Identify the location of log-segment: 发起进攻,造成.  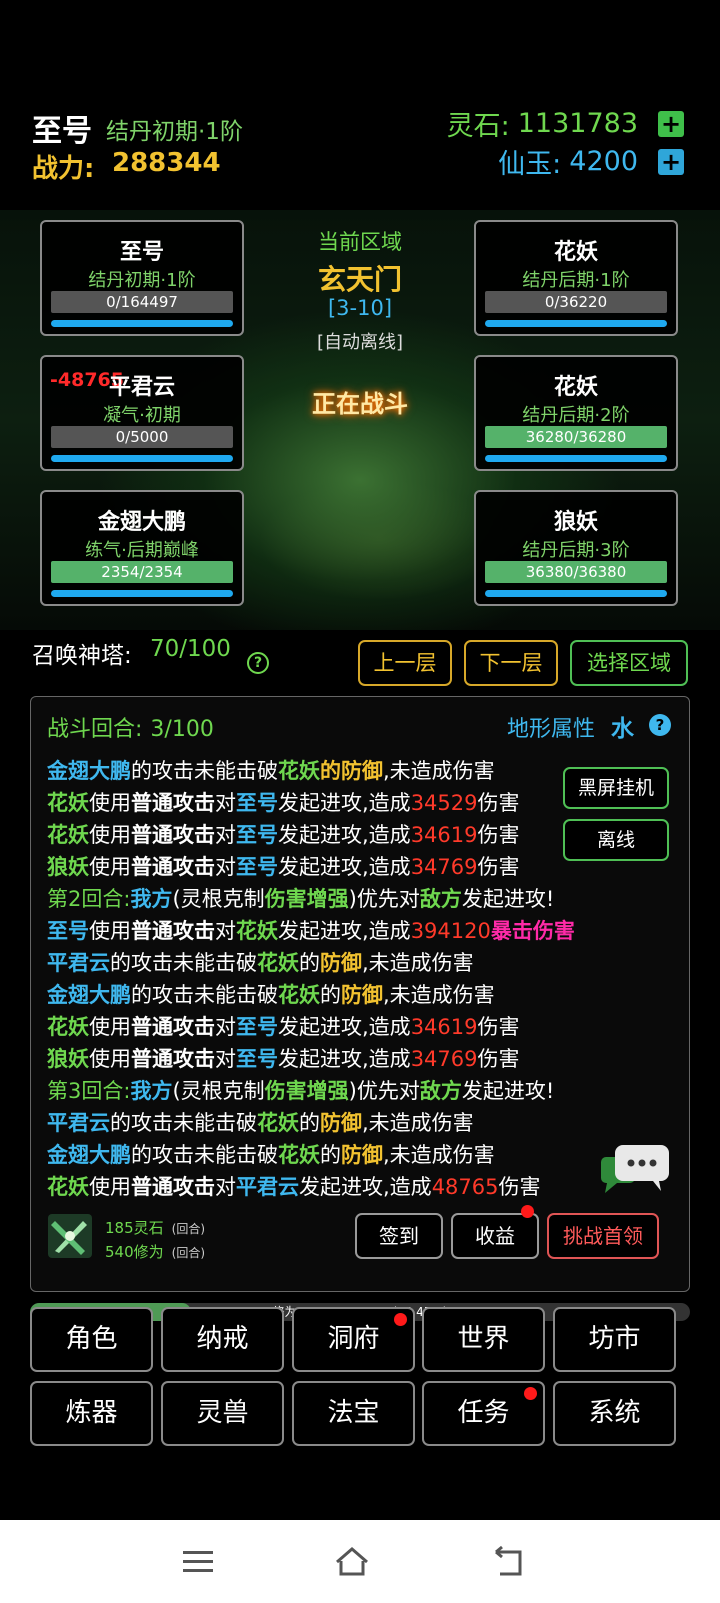
(365, 1187).